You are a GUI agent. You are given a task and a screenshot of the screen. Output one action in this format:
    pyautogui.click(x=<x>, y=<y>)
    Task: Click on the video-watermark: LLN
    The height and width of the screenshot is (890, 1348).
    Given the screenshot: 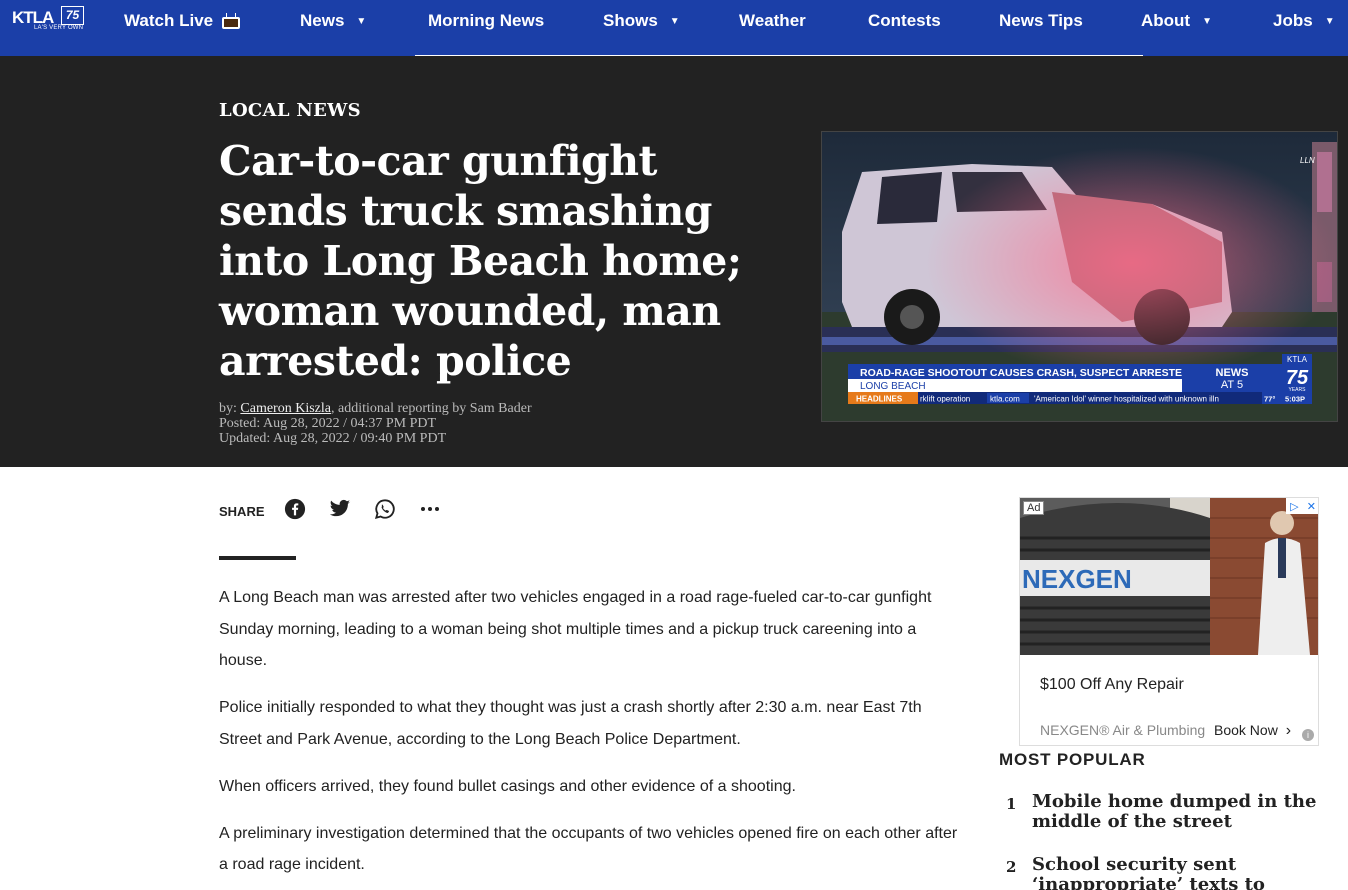 What is the action you would take?
    pyautogui.click(x=1307, y=160)
    